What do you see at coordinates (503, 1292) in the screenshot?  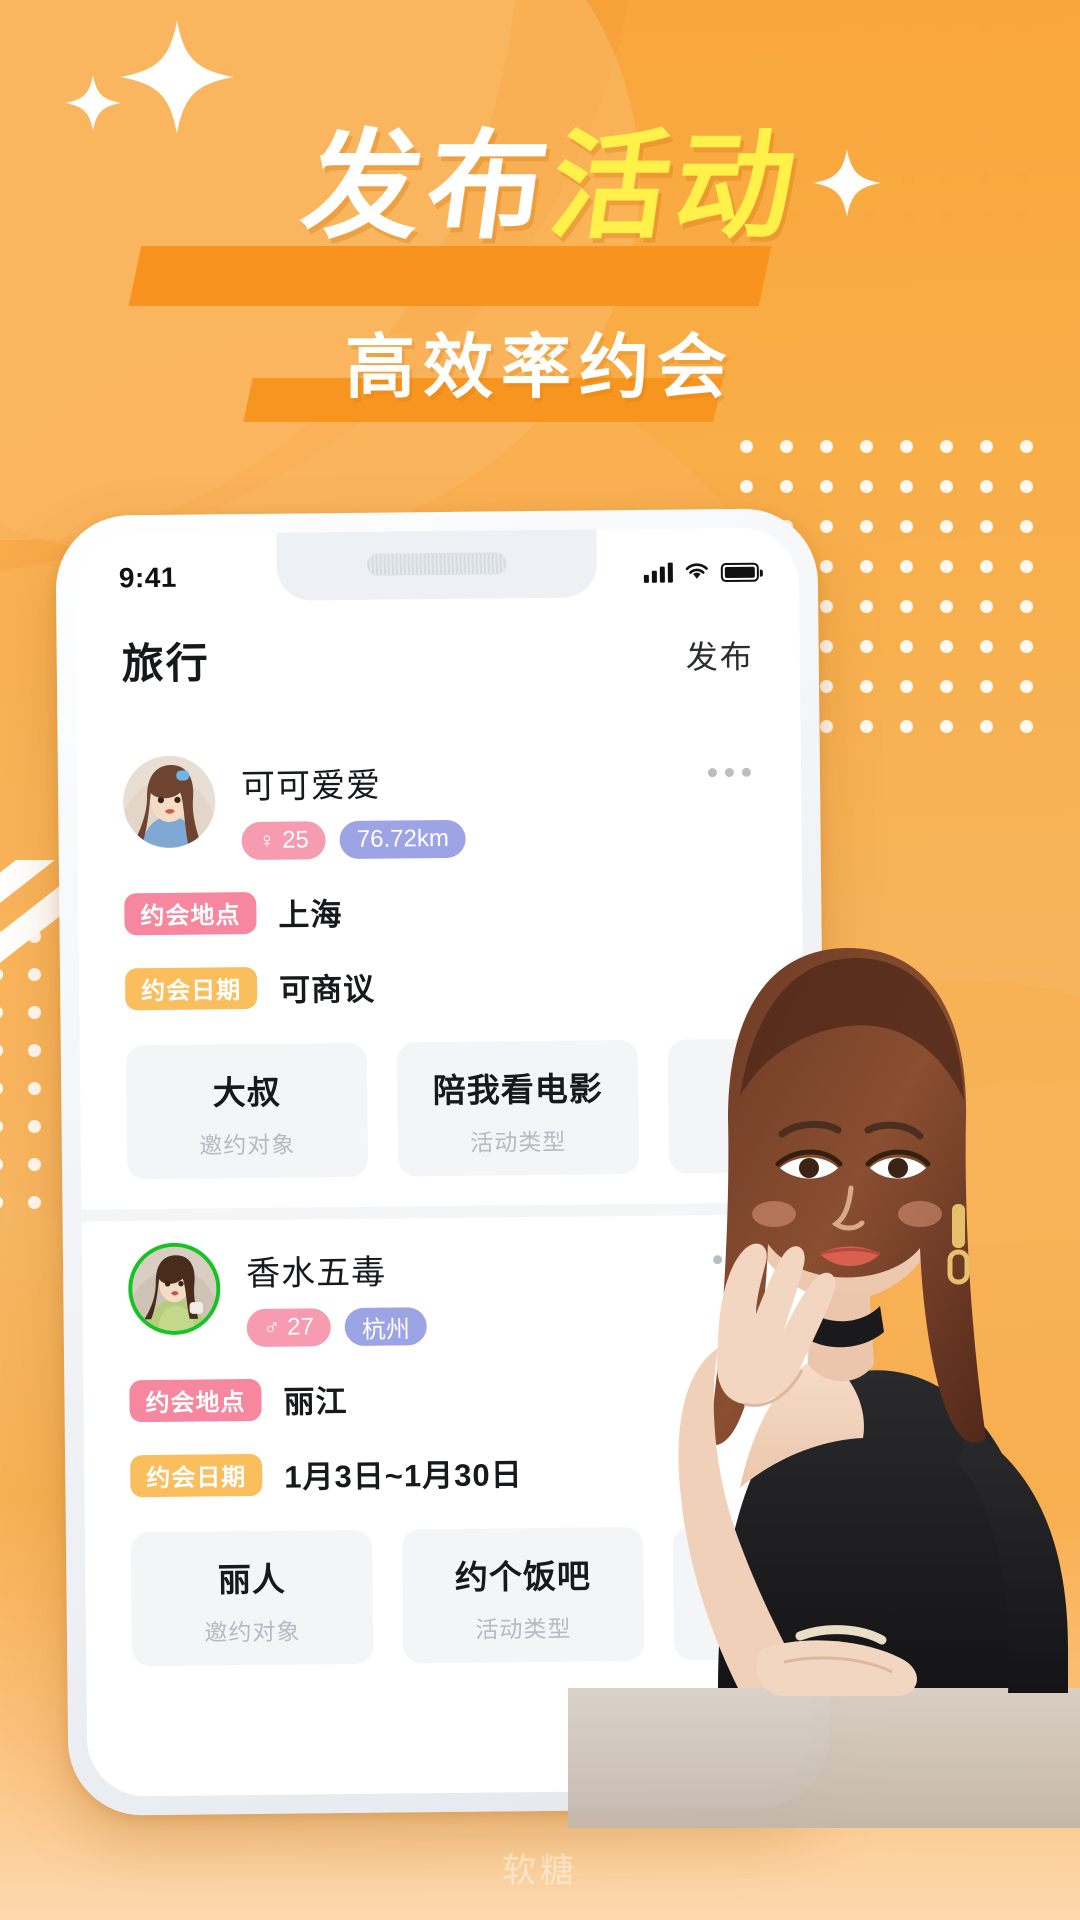 I see `user-info: 香水五毒 ♂ 27 杭州` at bounding box center [503, 1292].